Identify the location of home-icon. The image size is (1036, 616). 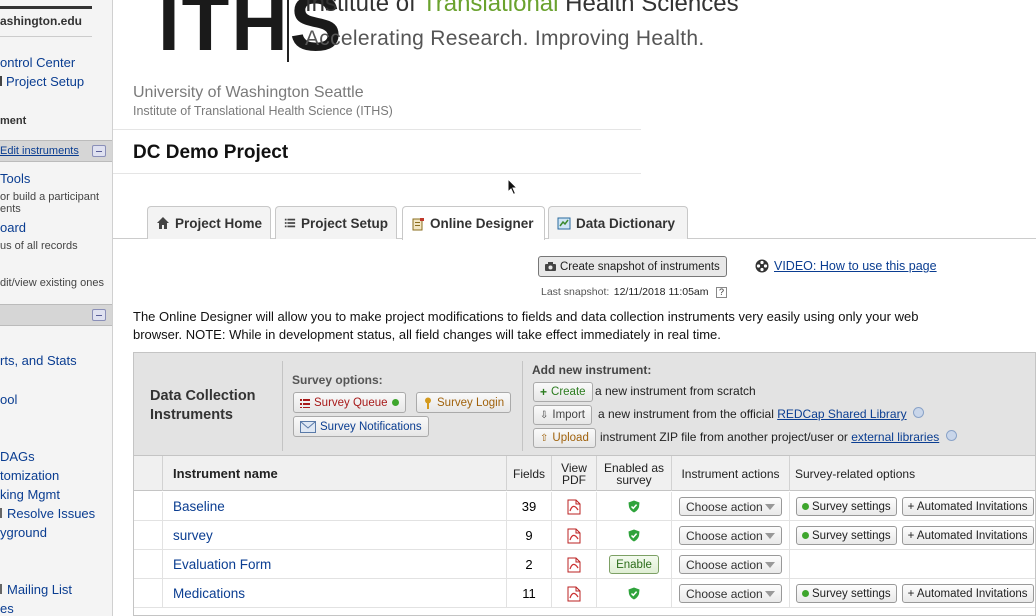
(162, 223).